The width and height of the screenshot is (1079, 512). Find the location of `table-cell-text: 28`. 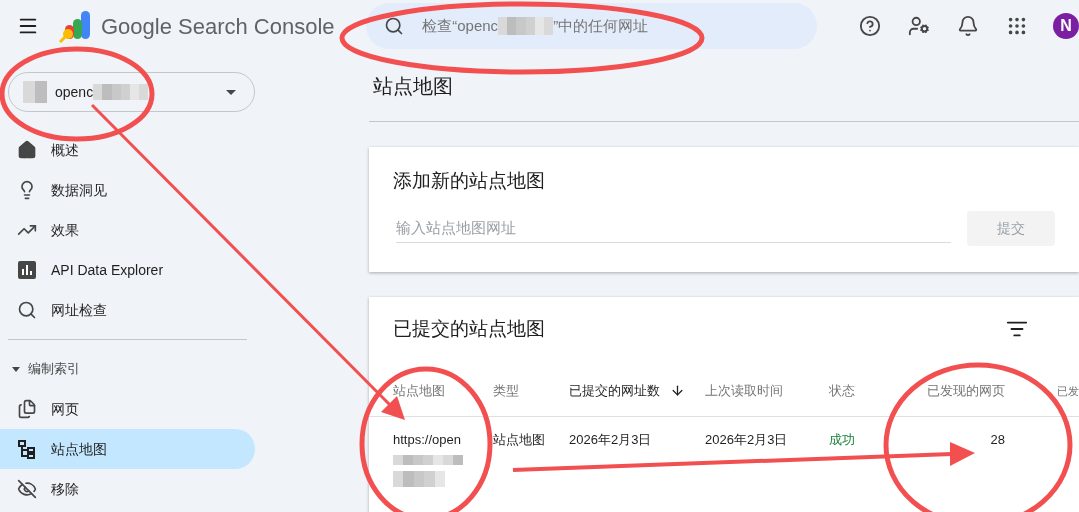

table-cell-text: 28 is located at coordinates (997, 439).